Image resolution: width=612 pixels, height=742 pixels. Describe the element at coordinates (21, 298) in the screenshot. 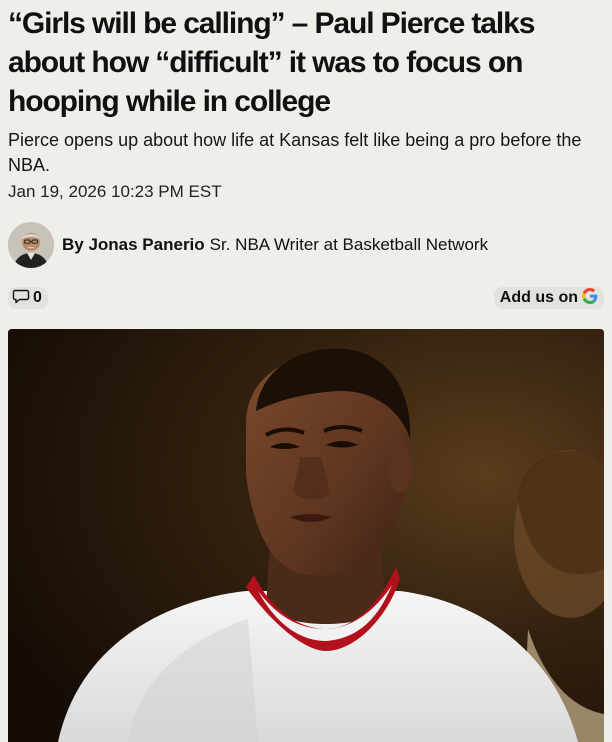

I see `comment-icon` at that location.